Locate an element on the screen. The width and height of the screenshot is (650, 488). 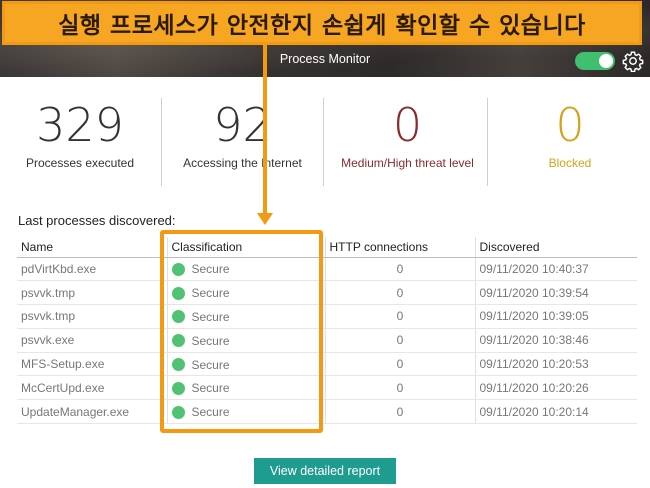
stat-label: Processes executed is located at coordinates (80, 163).